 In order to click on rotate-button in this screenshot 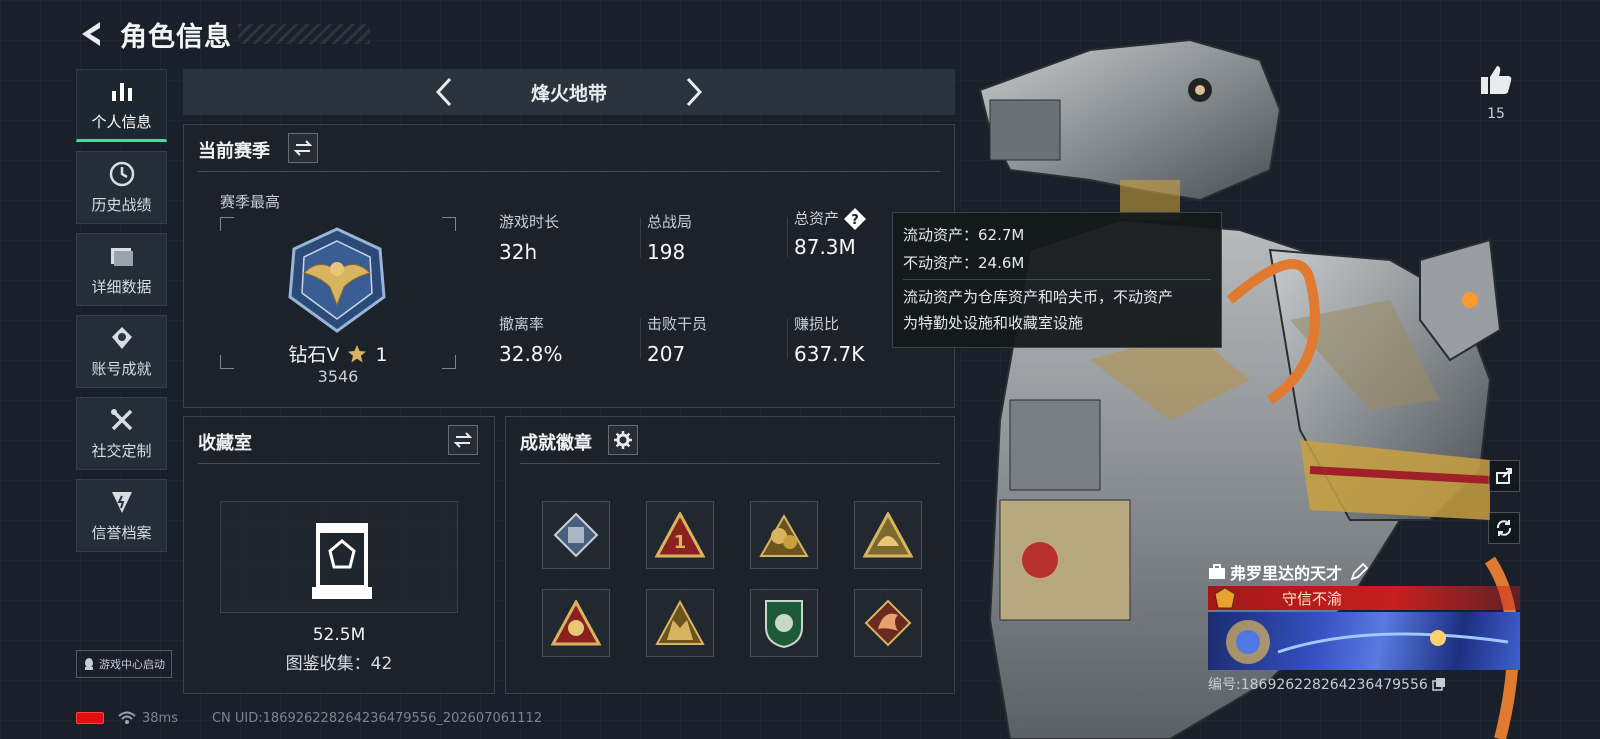, I will do `click(1504, 528)`.